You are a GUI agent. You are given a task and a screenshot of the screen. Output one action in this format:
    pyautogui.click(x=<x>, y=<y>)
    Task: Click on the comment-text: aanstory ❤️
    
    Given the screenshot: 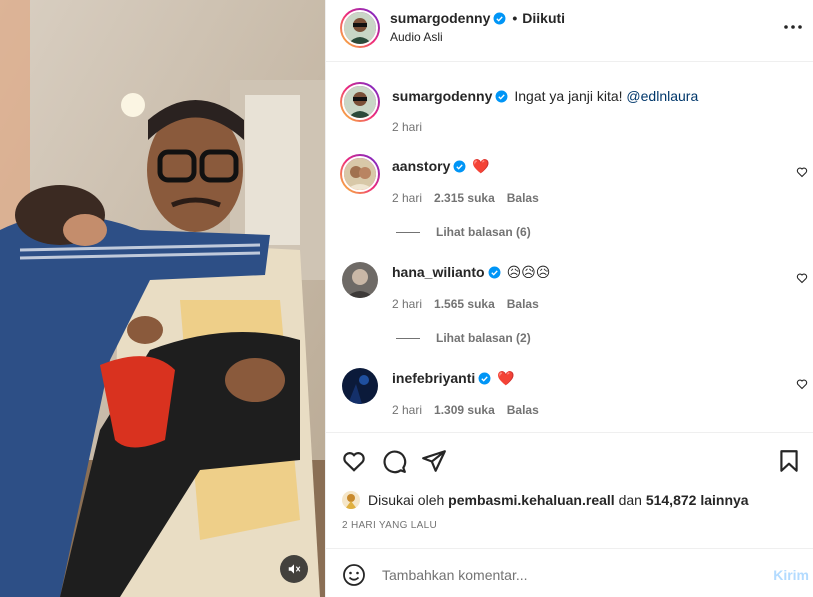 What is the action you would take?
    pyautogui.click(x=441, y=166)
    